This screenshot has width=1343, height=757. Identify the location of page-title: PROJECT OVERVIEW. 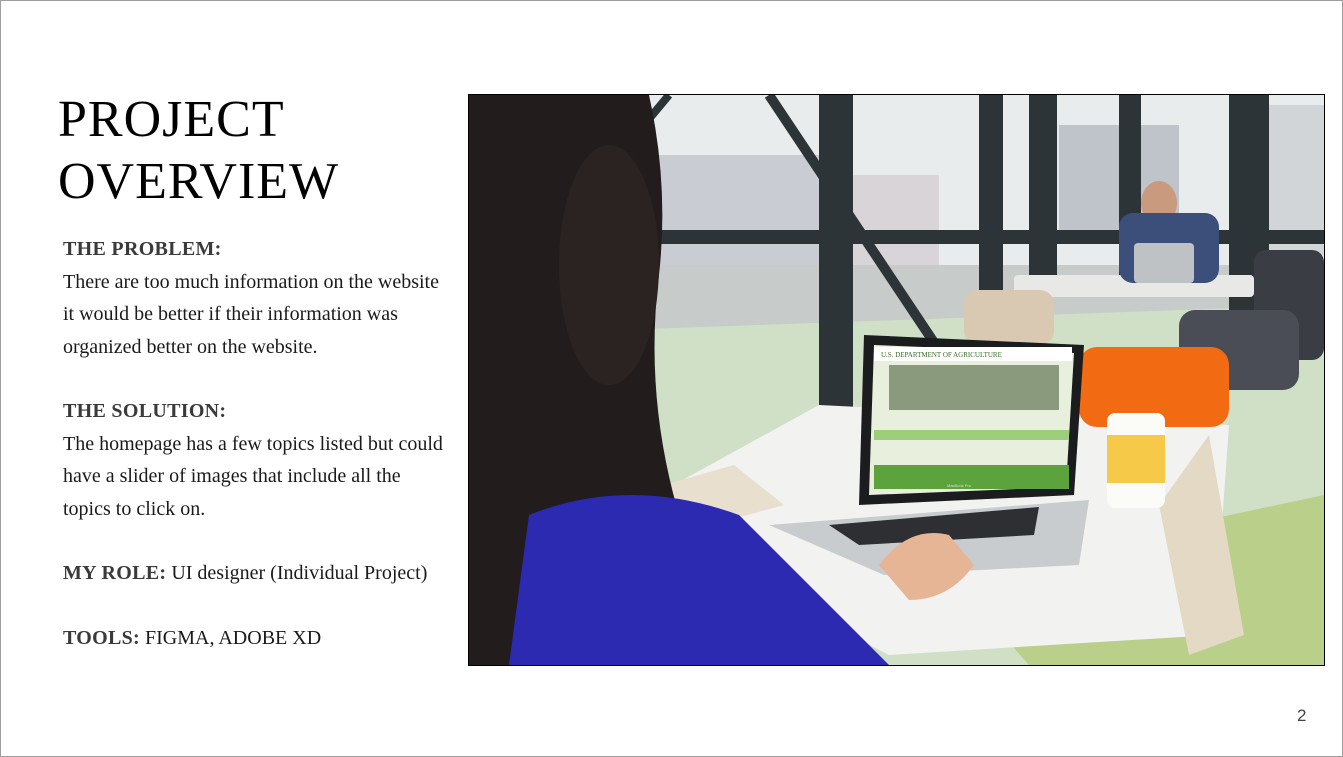
(198, 151).